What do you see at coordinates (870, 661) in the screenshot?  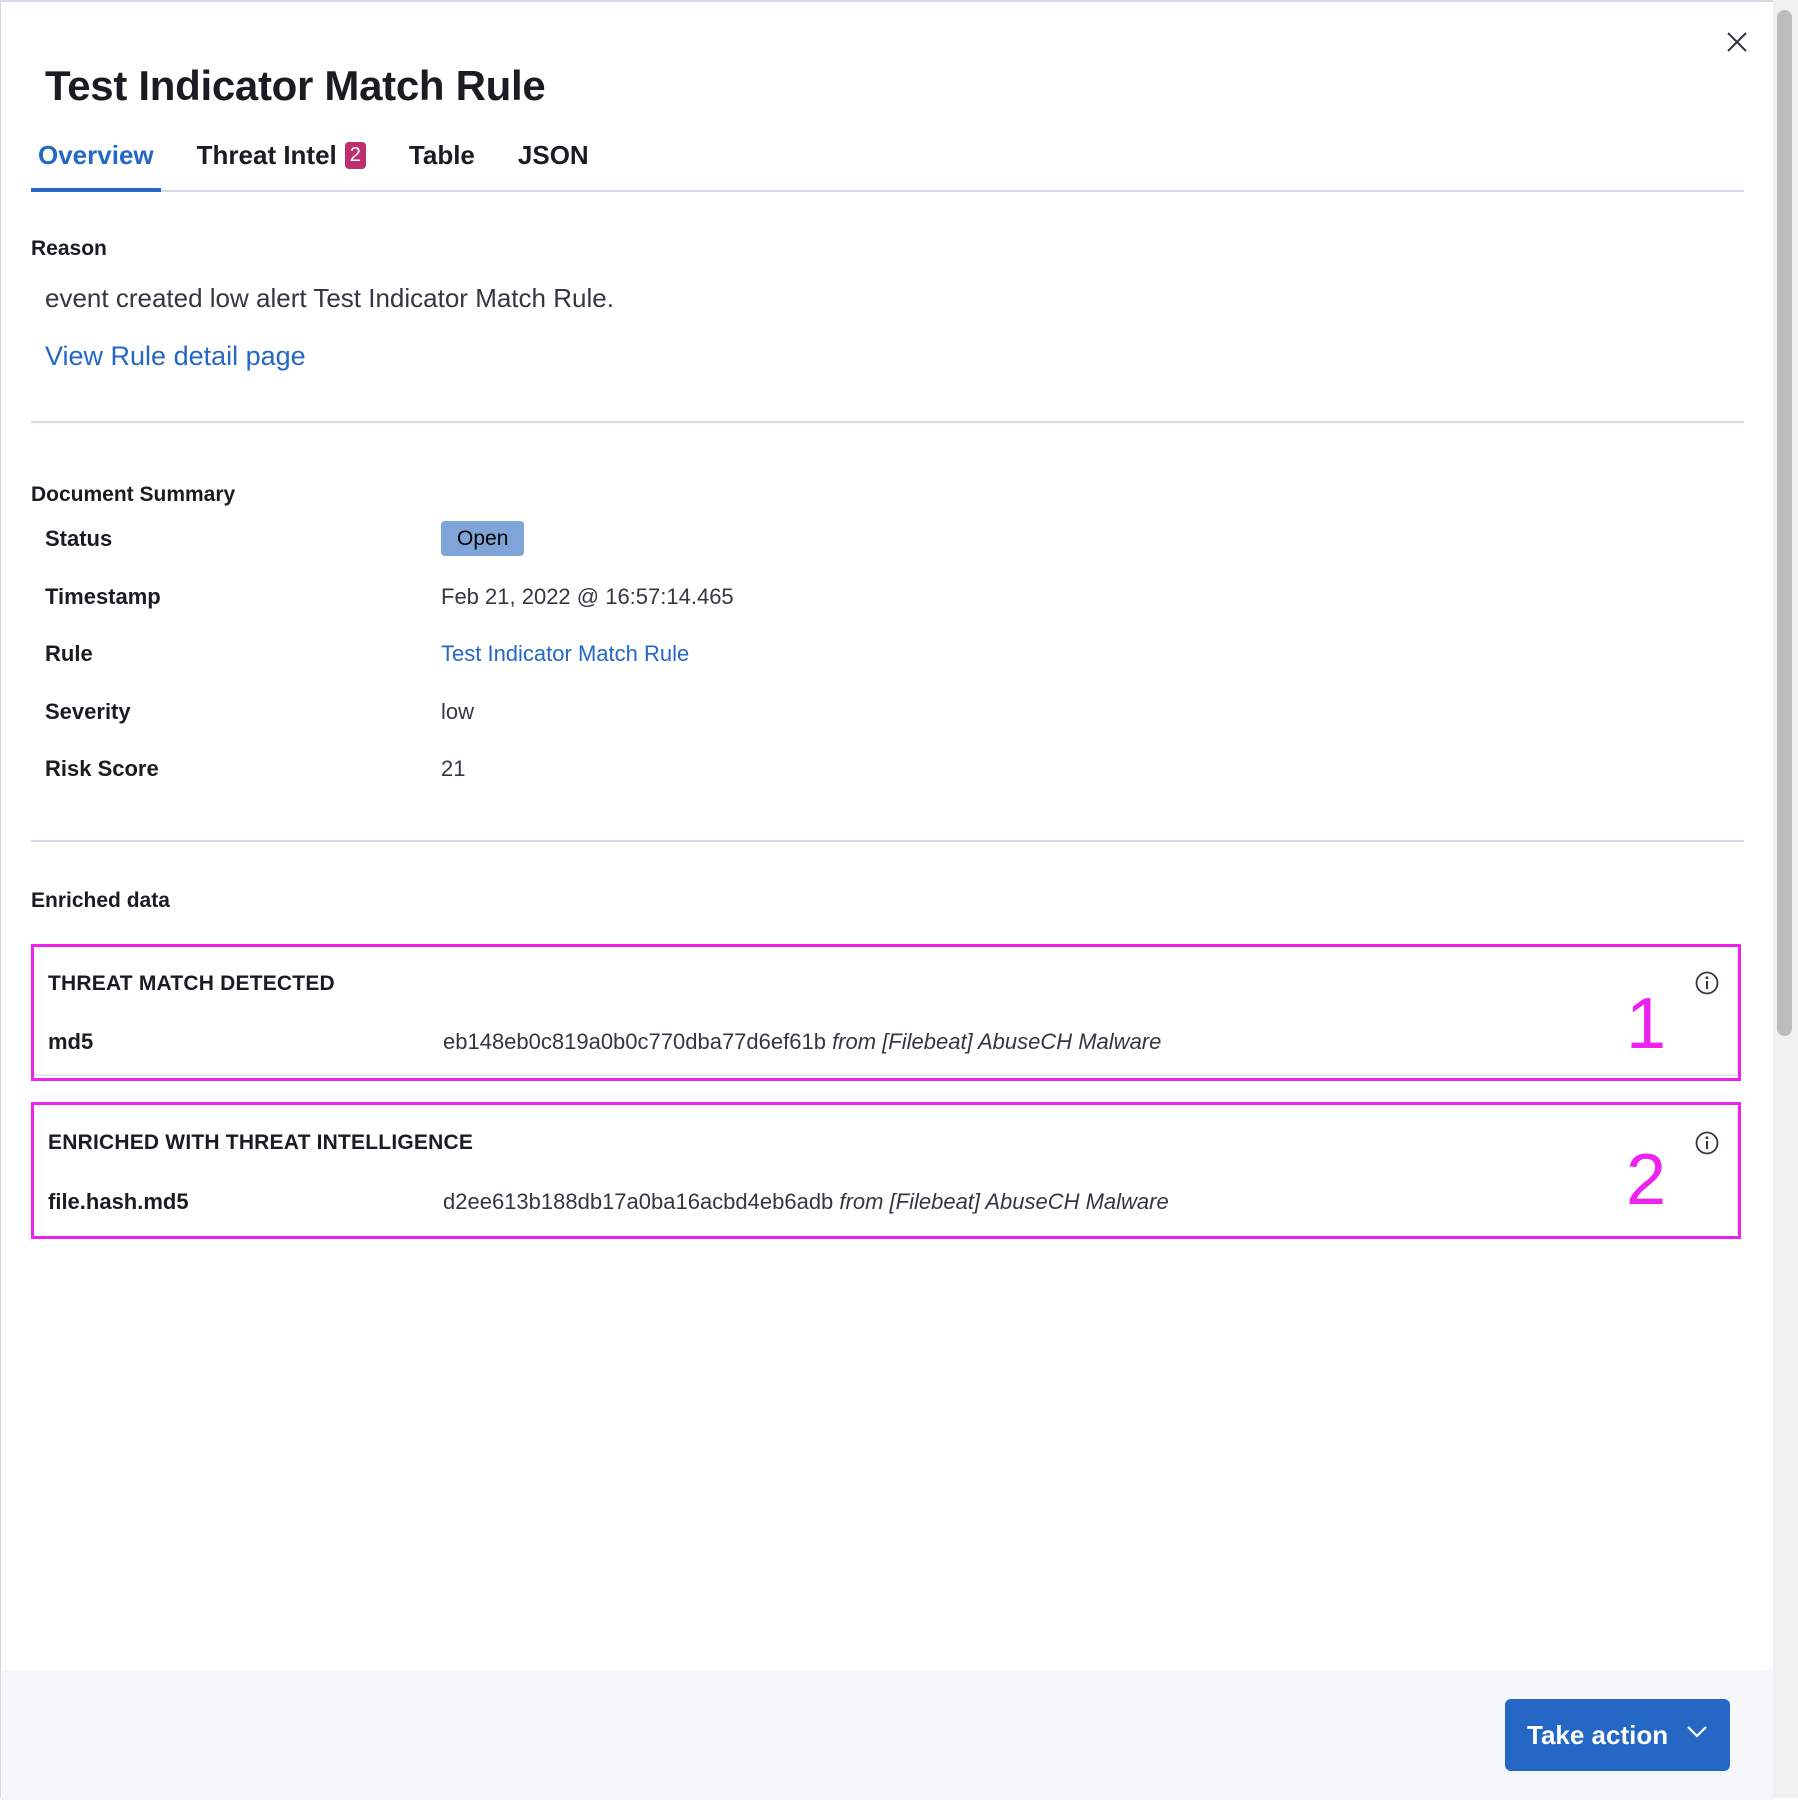 I see `summary-row-rule: Rule Test Indicator Match Rule` at bounding box center [870, 661].